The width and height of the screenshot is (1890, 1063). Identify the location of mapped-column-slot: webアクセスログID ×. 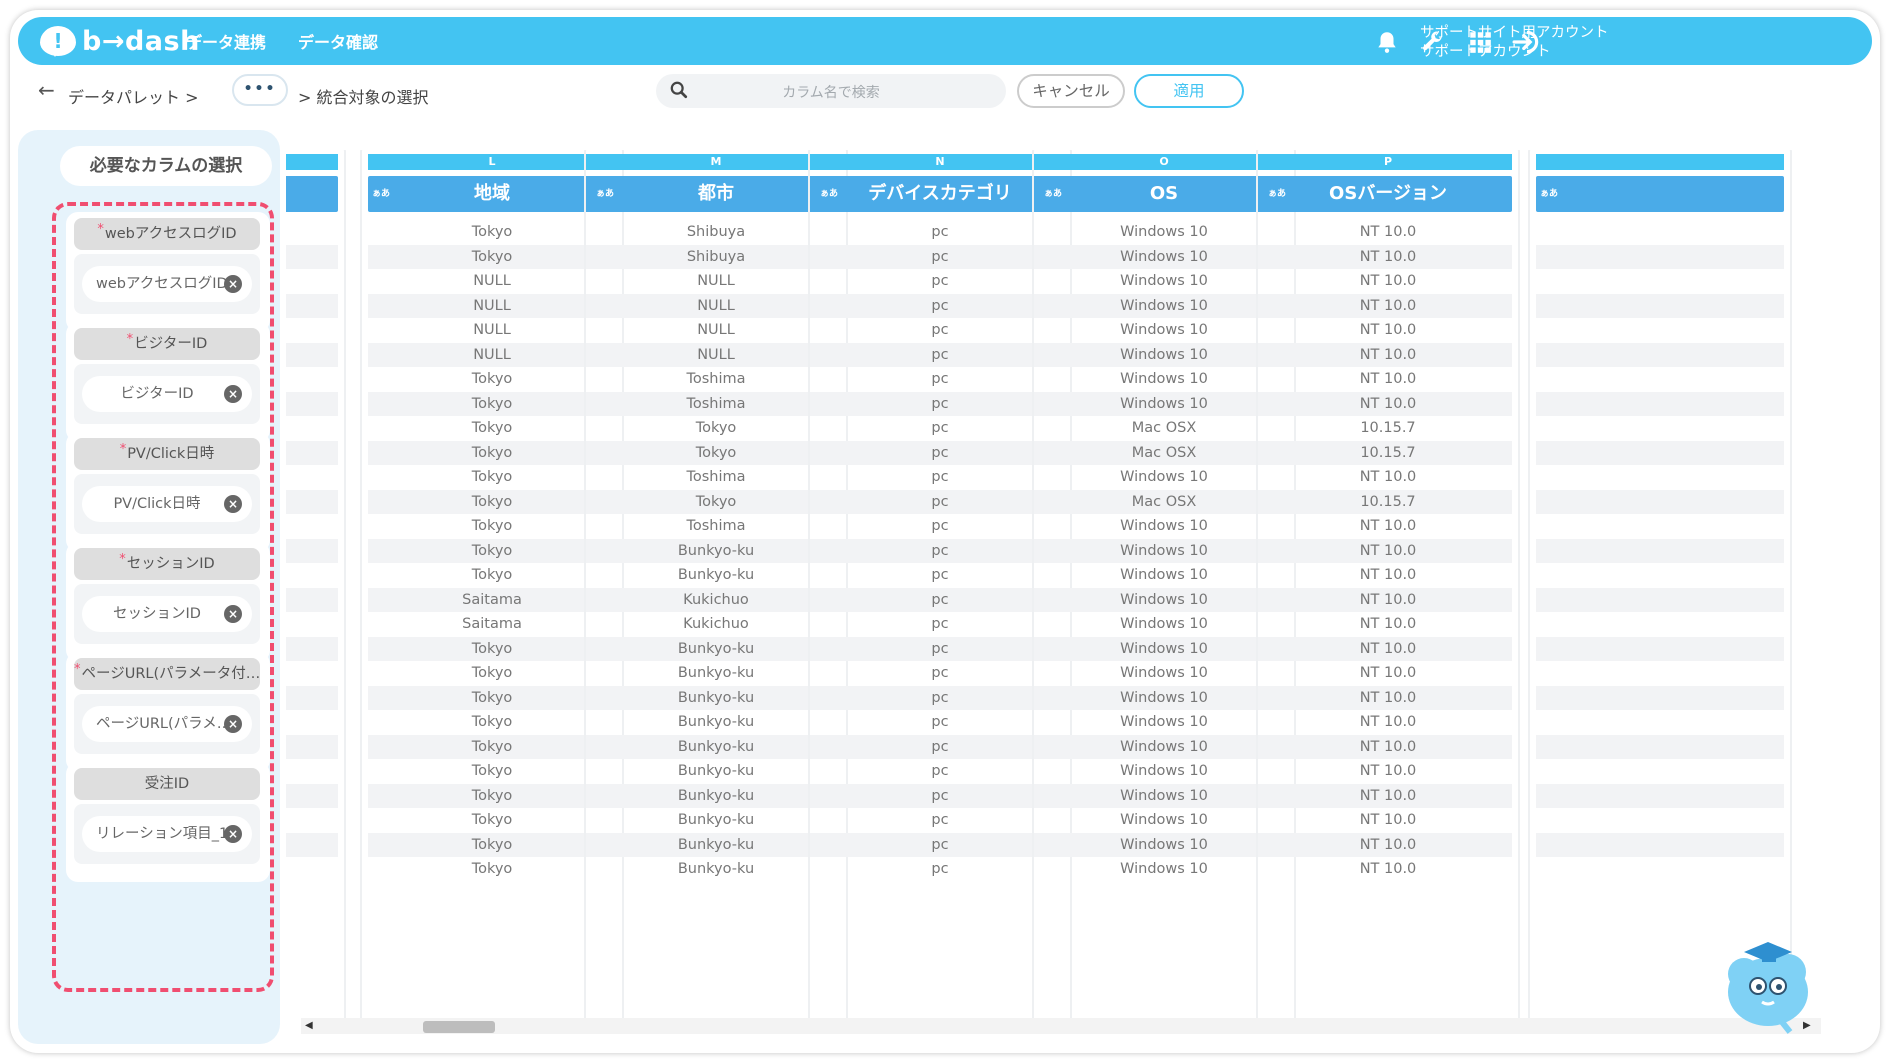
(167, 284).